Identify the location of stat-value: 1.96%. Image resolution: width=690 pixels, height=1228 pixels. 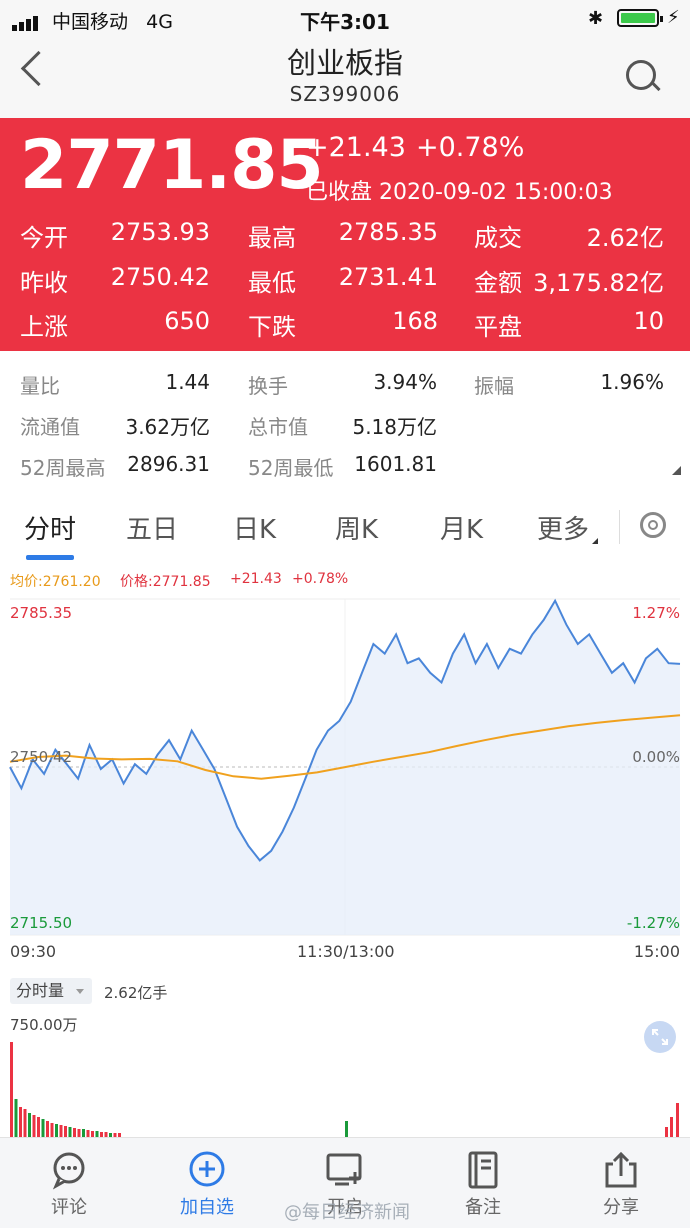
(632, 382).